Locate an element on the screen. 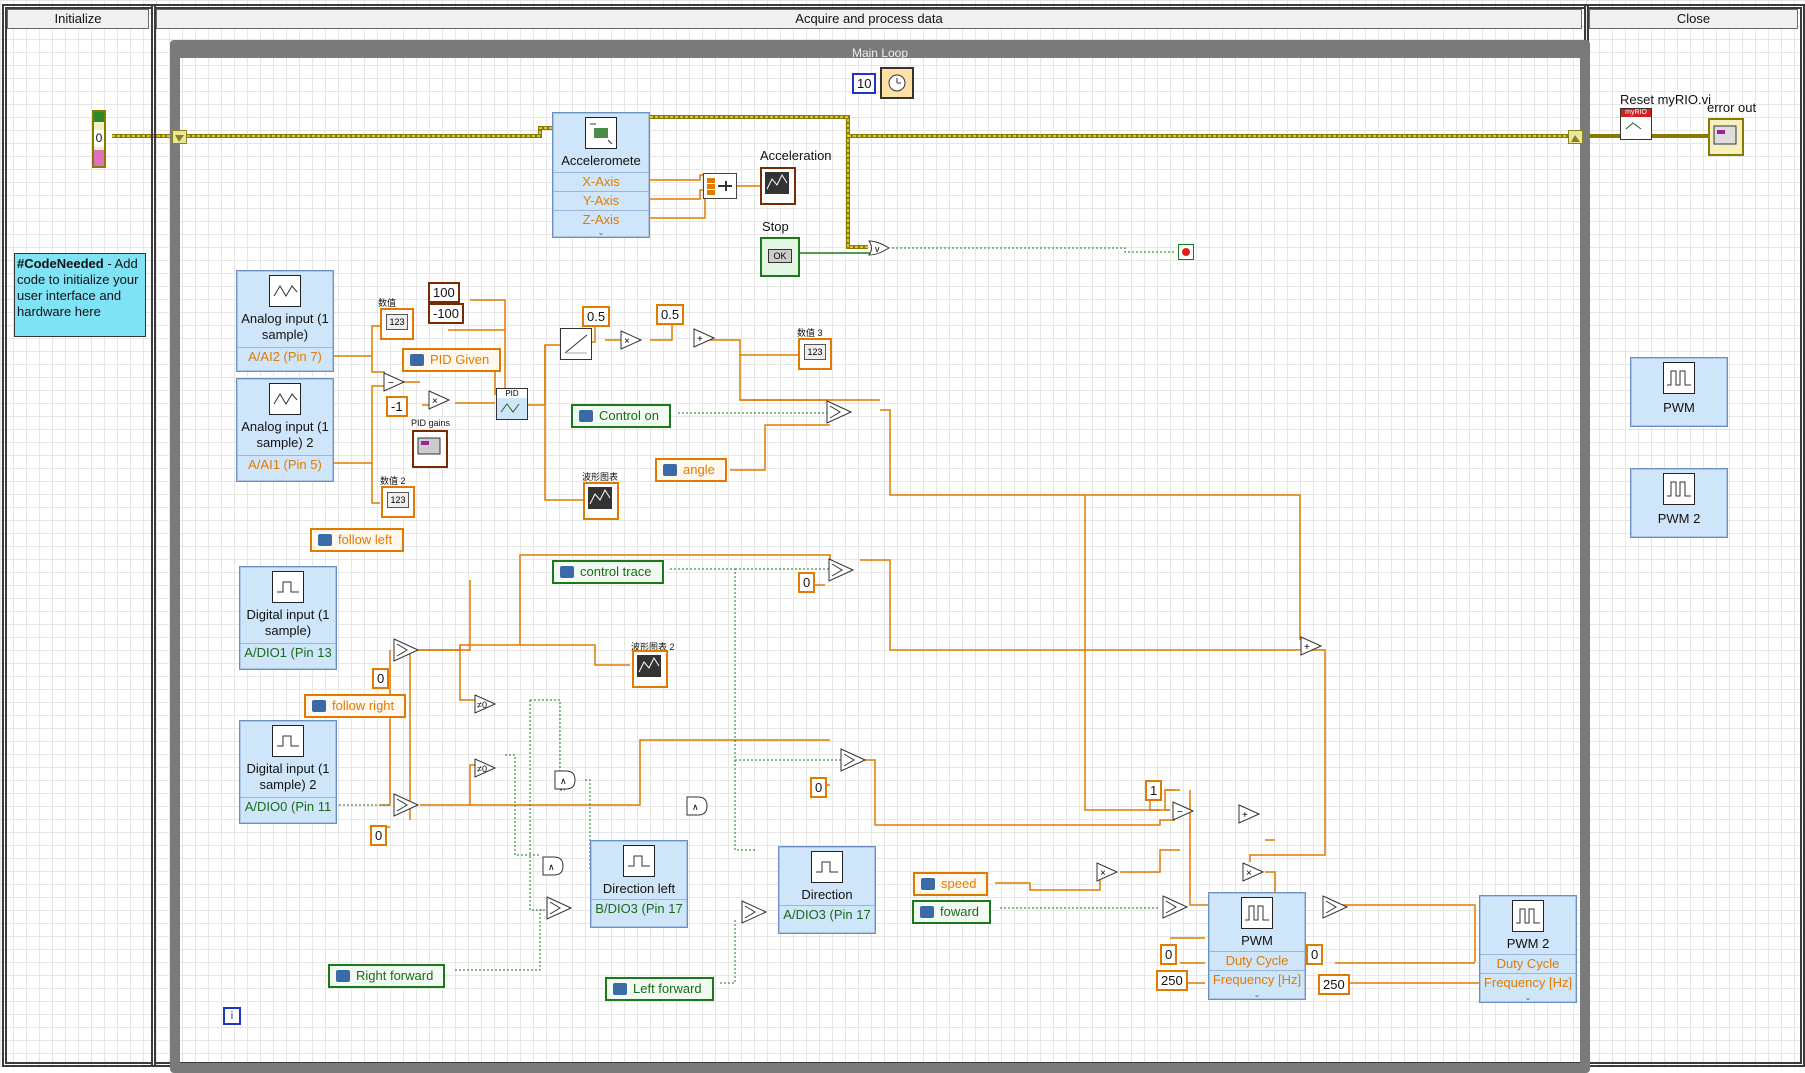 This screenshot has width=1805, height=1073. follow-right-control: follow right is located at coordinates (355, 706).